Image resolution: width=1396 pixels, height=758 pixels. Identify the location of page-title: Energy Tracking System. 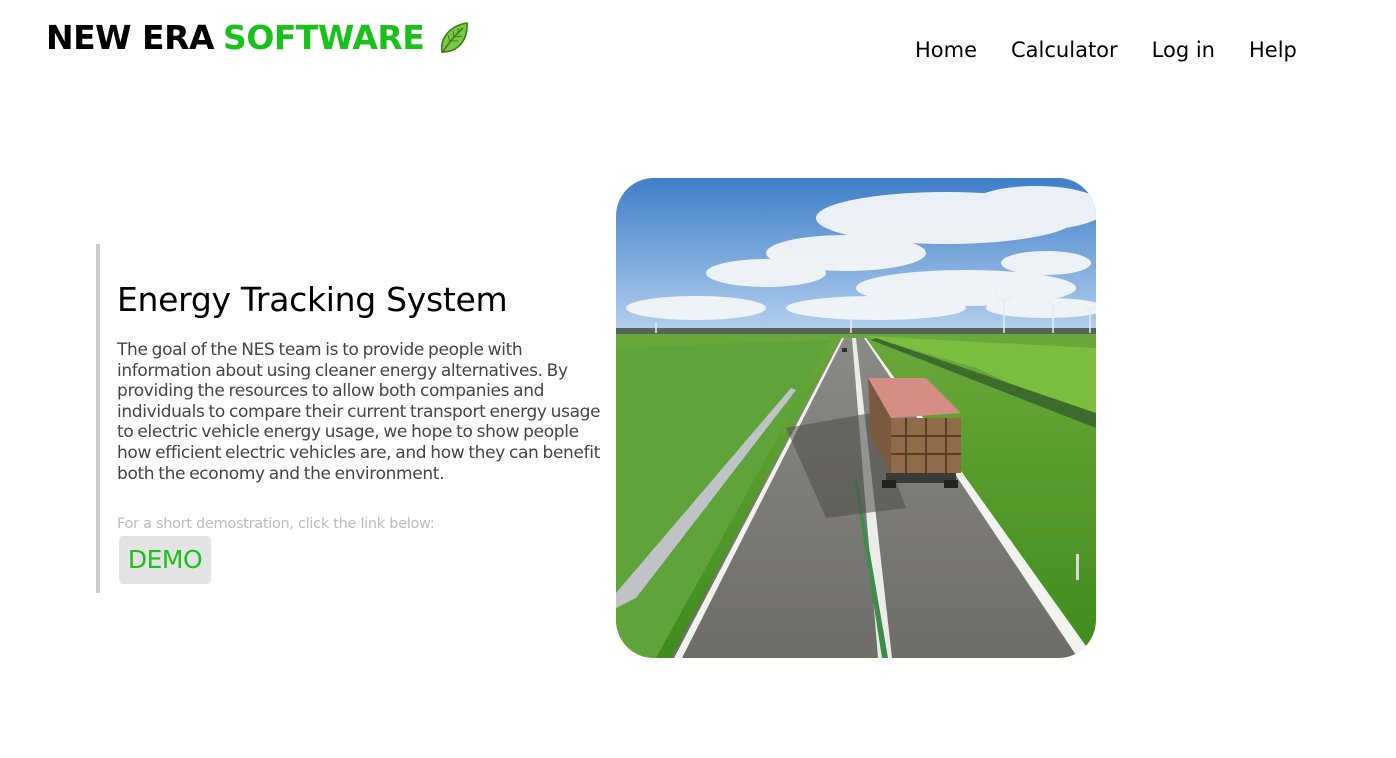
(312, 299).